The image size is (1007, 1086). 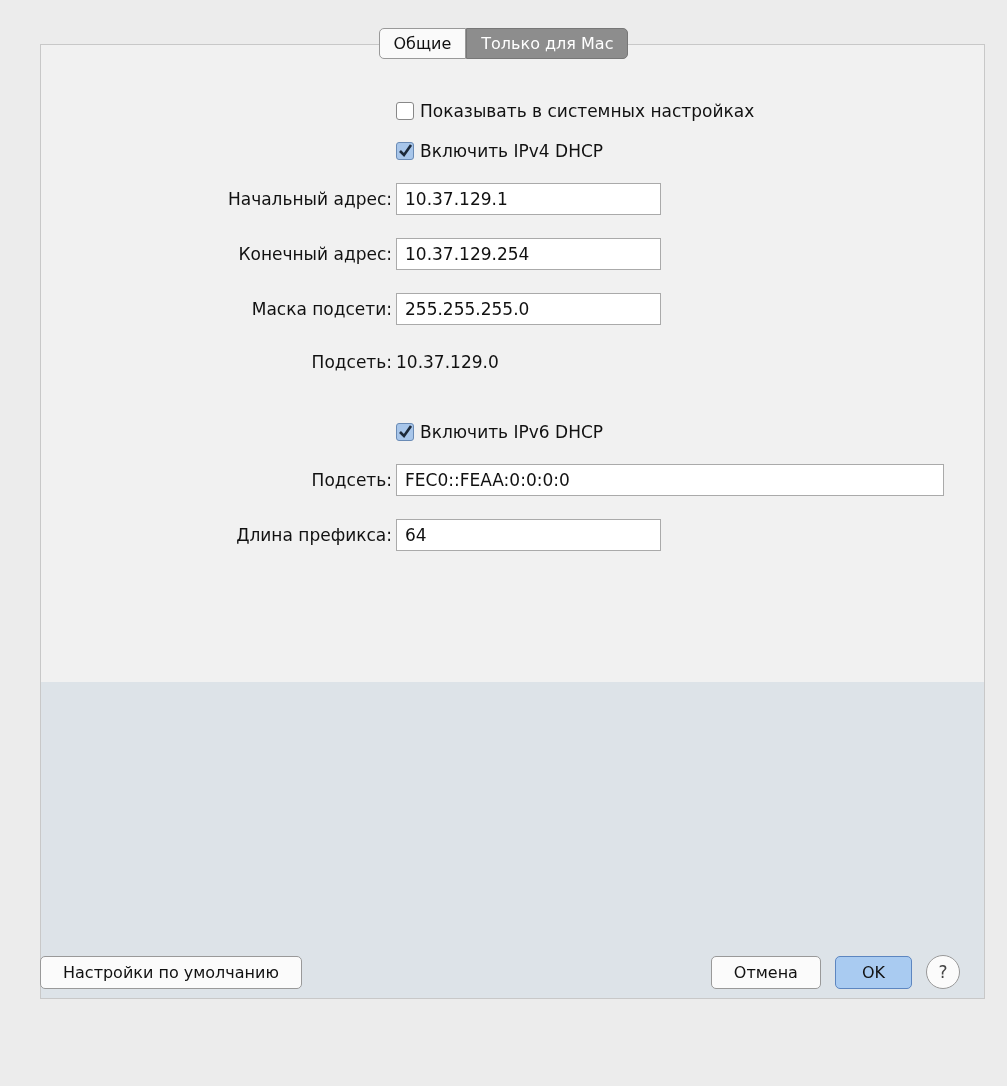 What do you see at coordinates (528, 253) in the screenshot?
I see `input-field: 10.37.129.254` at bounding box center [528, 253].